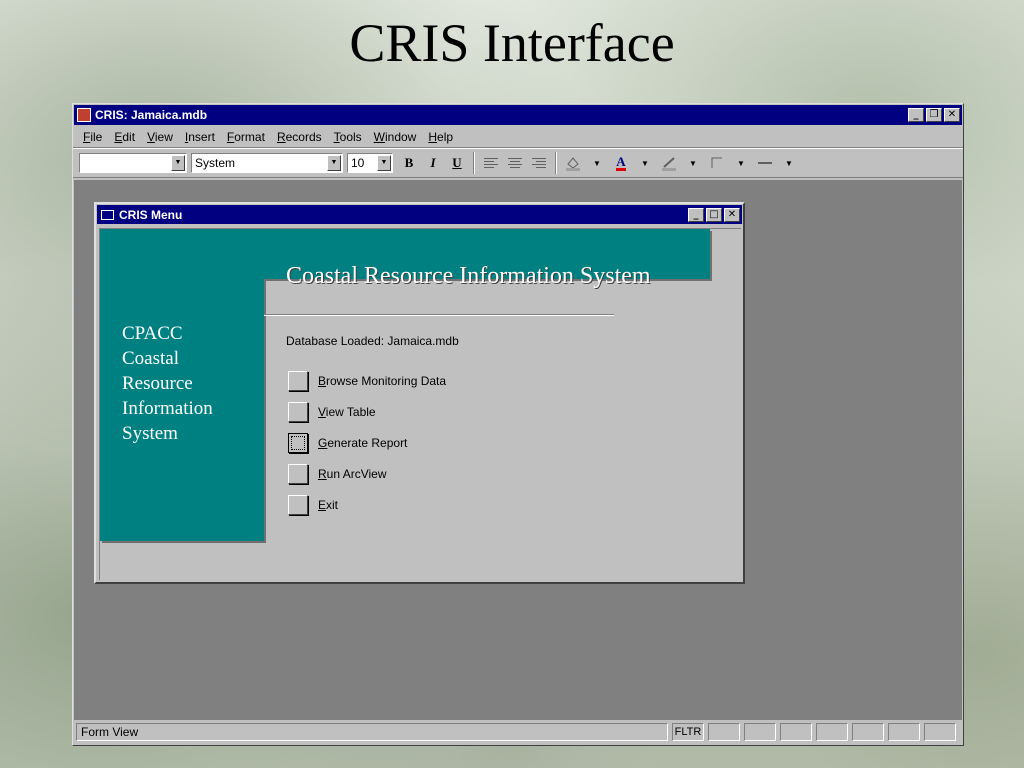 Image resolution: width=1024 pixels, height=768 pixels. Describe the element at coordinates (439, 315) in the screenshot. I see `divider` at that location.